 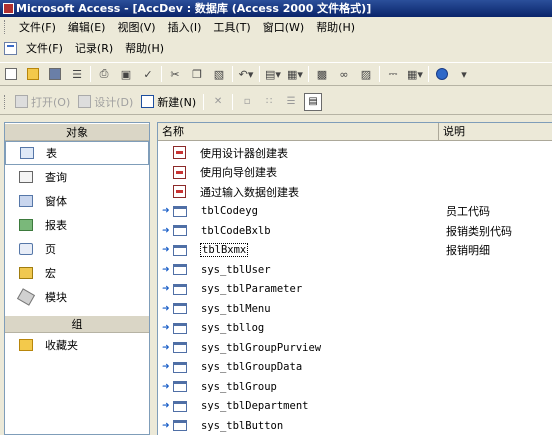 I want to click on delete-icon: ✕, so click(x=218, y=102).